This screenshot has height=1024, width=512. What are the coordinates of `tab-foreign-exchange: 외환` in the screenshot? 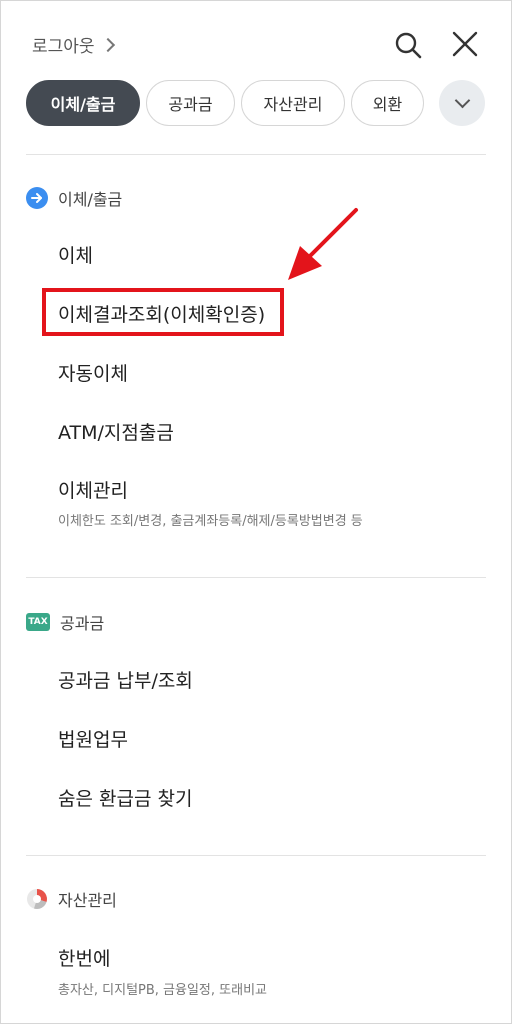 It's located at (387, 103).